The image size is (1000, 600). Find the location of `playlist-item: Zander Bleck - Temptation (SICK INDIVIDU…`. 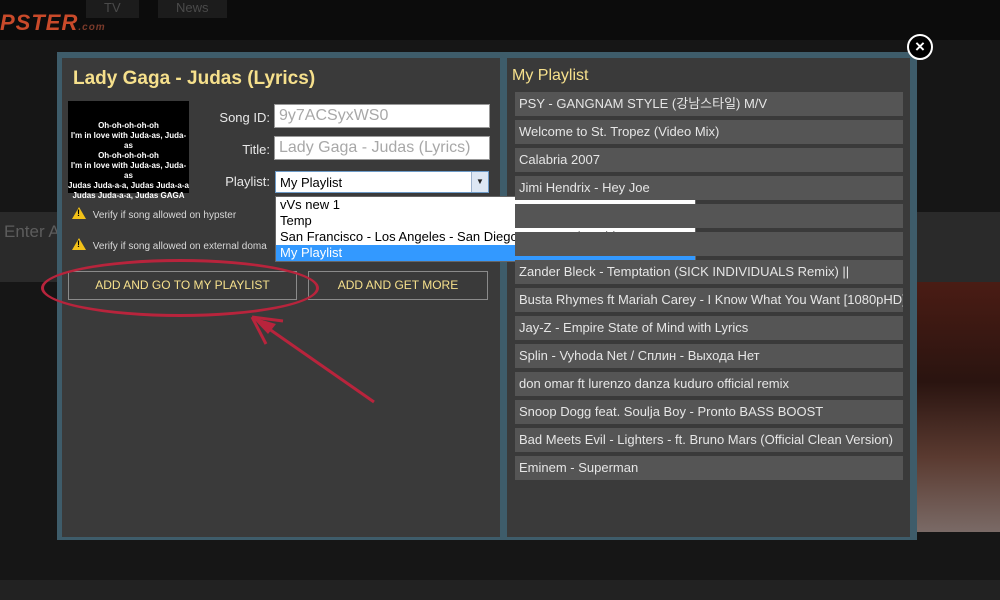

playlist-item: Zander Bleck - Temptation (SICK INDIVIDU… is located at coordinates (709, 272).